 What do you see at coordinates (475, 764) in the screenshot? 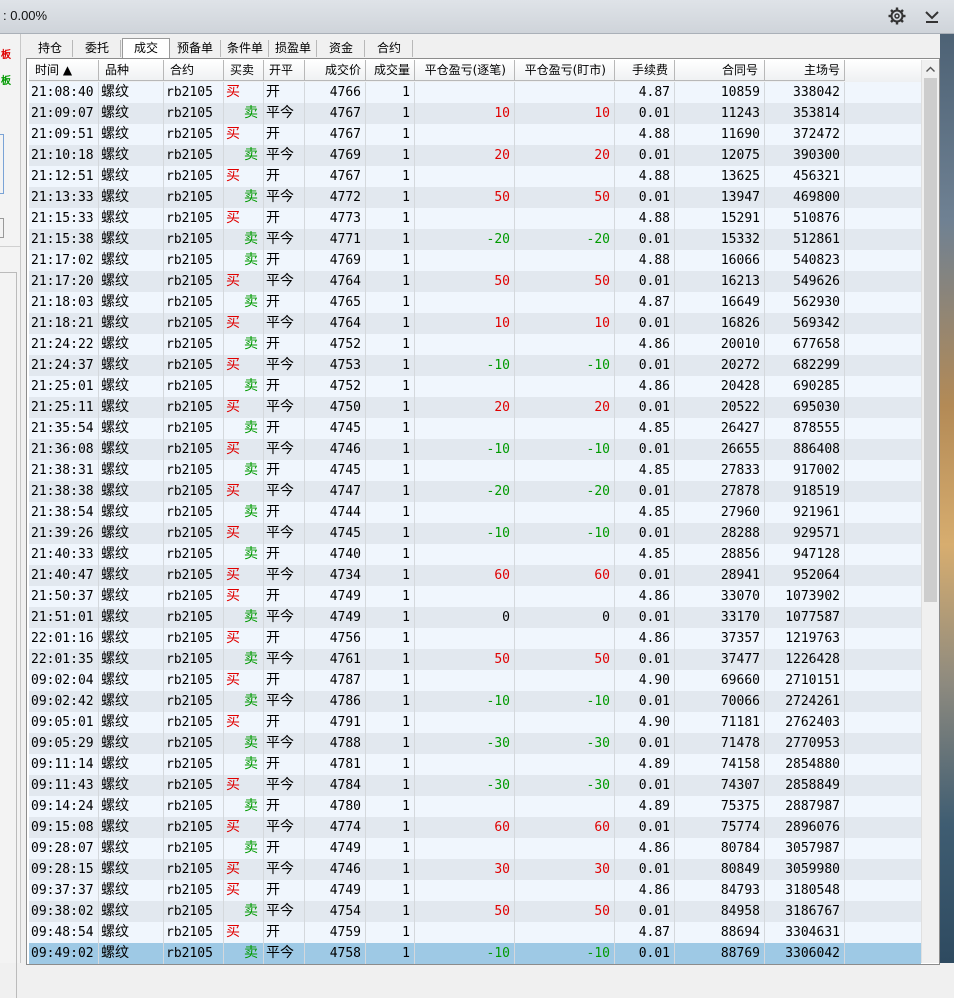
I see `table-row: 09:11:14 螺纹 rb2105 卖开 4781 1 4.89 74158 2854880` at bounding box center [475, 764].